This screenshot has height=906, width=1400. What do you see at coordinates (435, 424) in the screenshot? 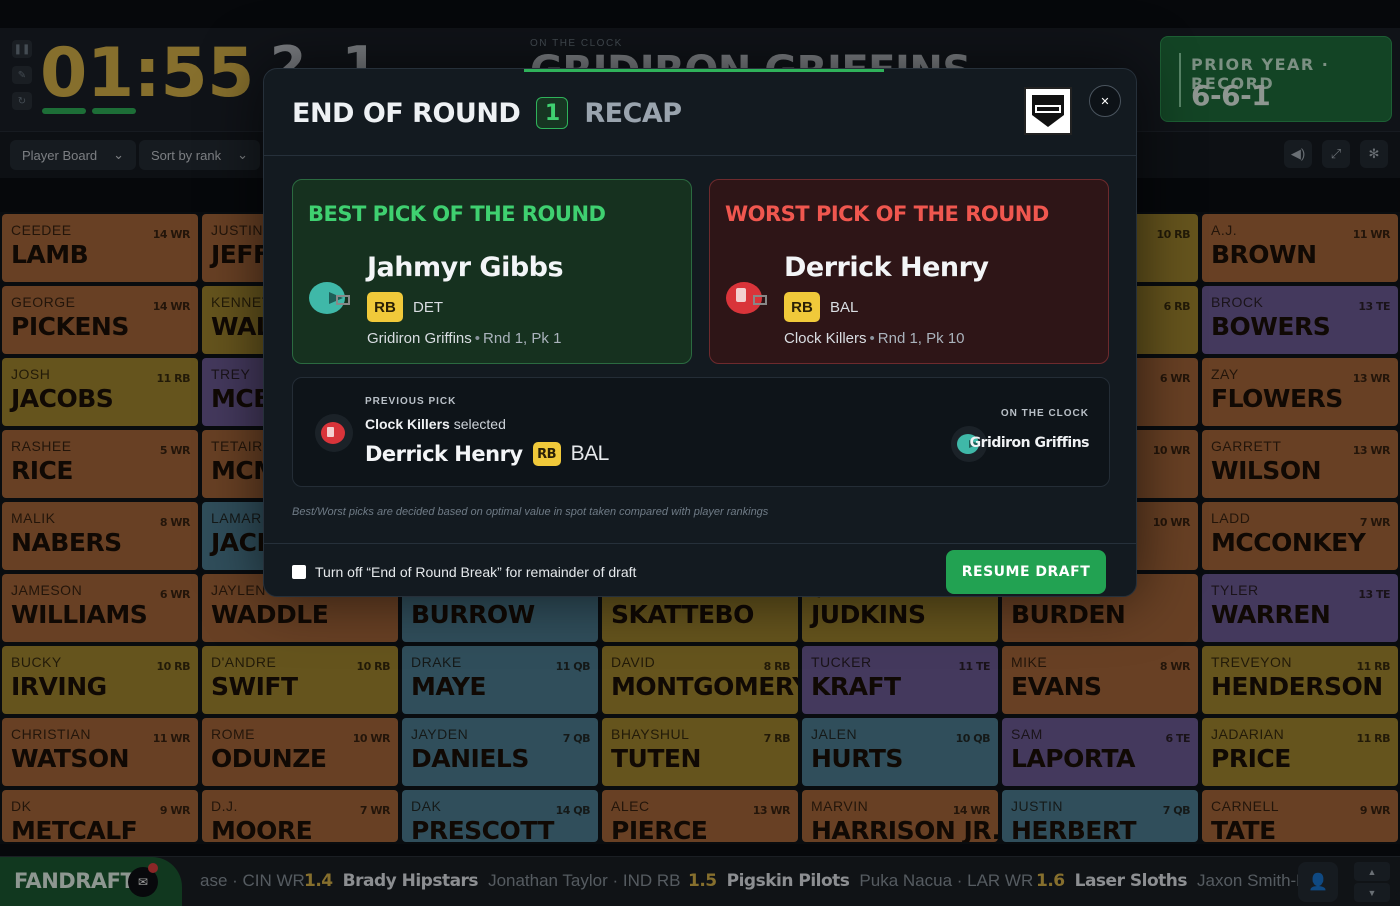
I see `previous-pick-team: Clock Killers selected` at bounding box center [435, 424].